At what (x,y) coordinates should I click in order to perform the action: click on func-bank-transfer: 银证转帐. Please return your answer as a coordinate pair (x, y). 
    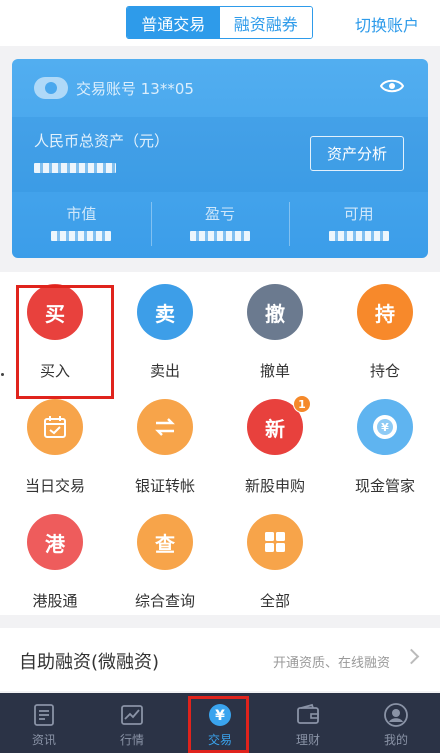
    Looking at the image, I should click on (165, 442).